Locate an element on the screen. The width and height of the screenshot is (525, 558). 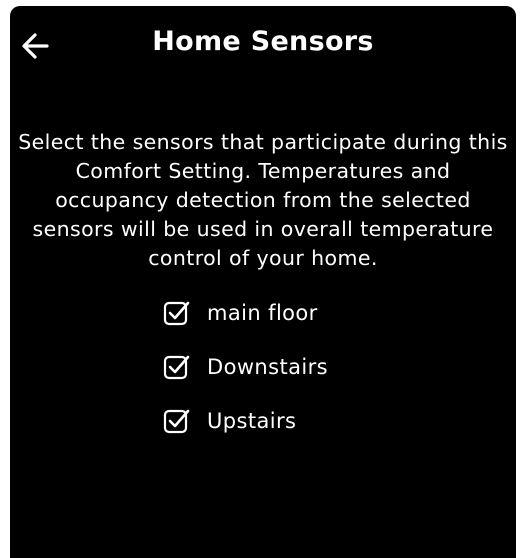
sensor-label: main floor is located at coordinates (262, 313).